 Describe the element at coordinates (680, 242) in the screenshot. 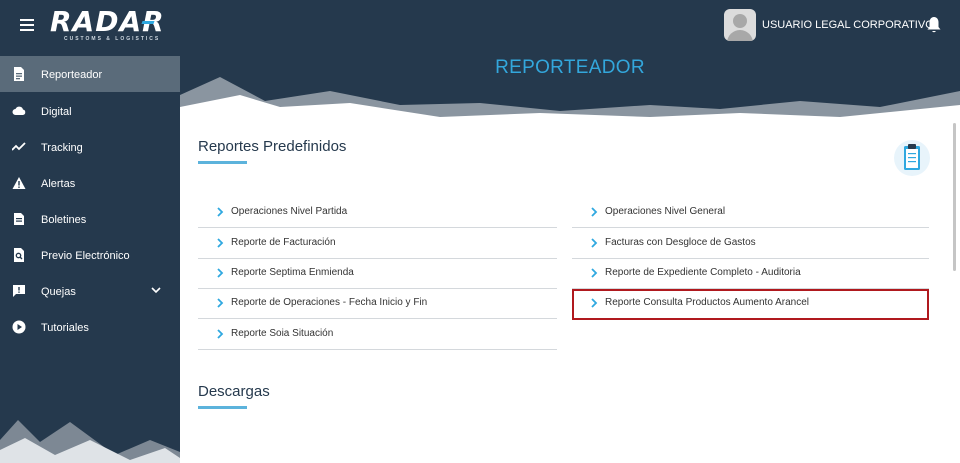

I see `report-label: Facturas con Desgloce de Gastos` at that location.